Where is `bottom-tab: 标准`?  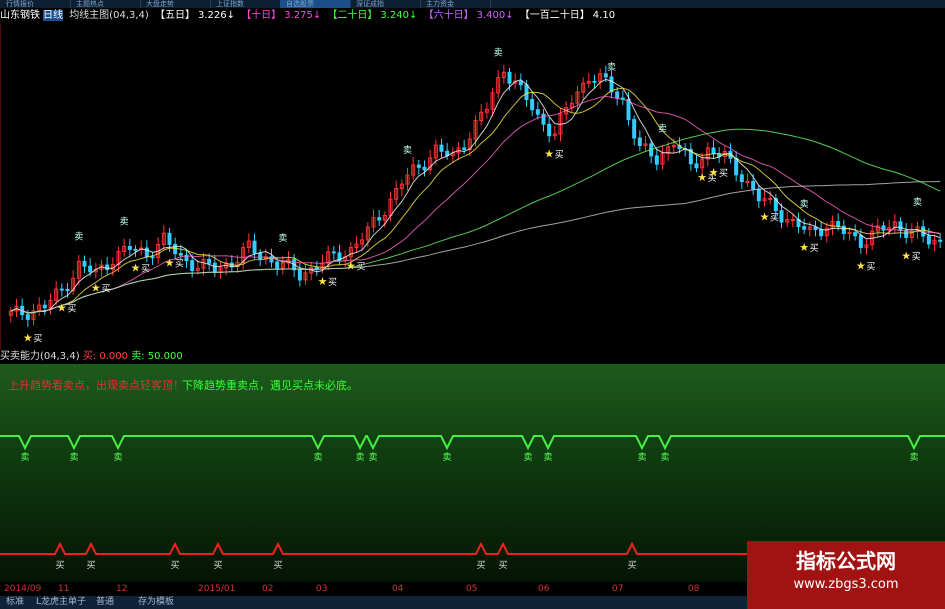 bottom-tab: 标准 is located at coordinates (15, 602).